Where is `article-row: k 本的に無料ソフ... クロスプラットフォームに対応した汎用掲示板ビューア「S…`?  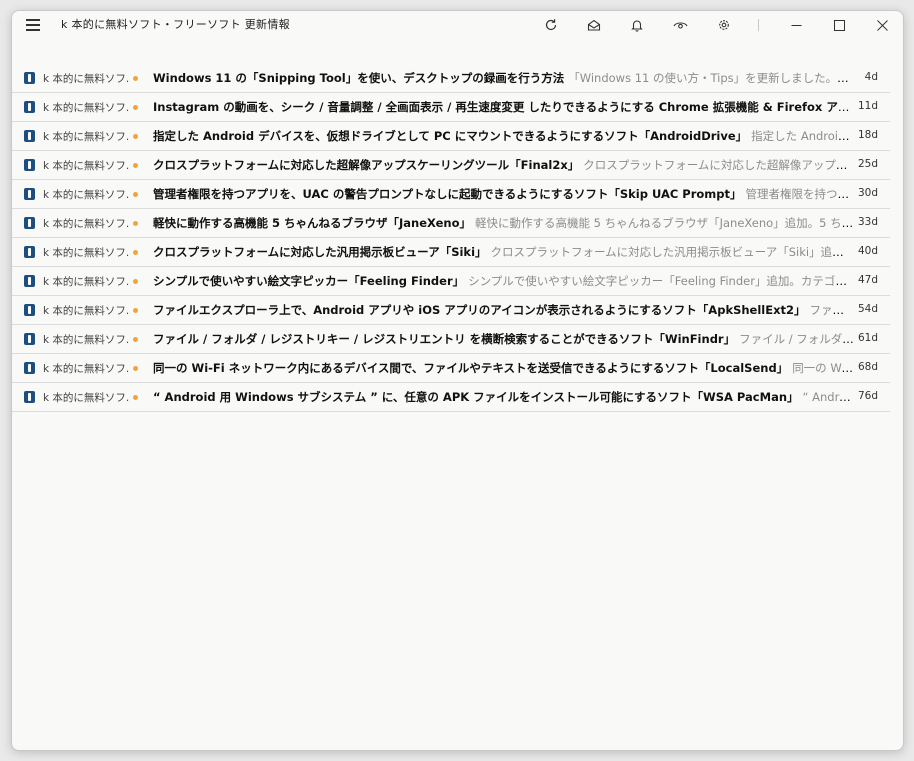
article-row: k 本的に無料ソフ... クロスプラットフォームに対応した汎用掲示板ビューア「S… is located at coordinates (451, 252).